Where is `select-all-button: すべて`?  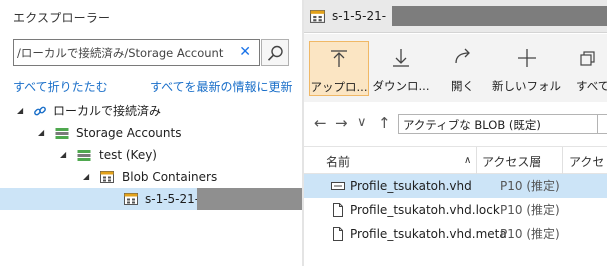
select-all-button: すべて is located at coordinates (585, 68).